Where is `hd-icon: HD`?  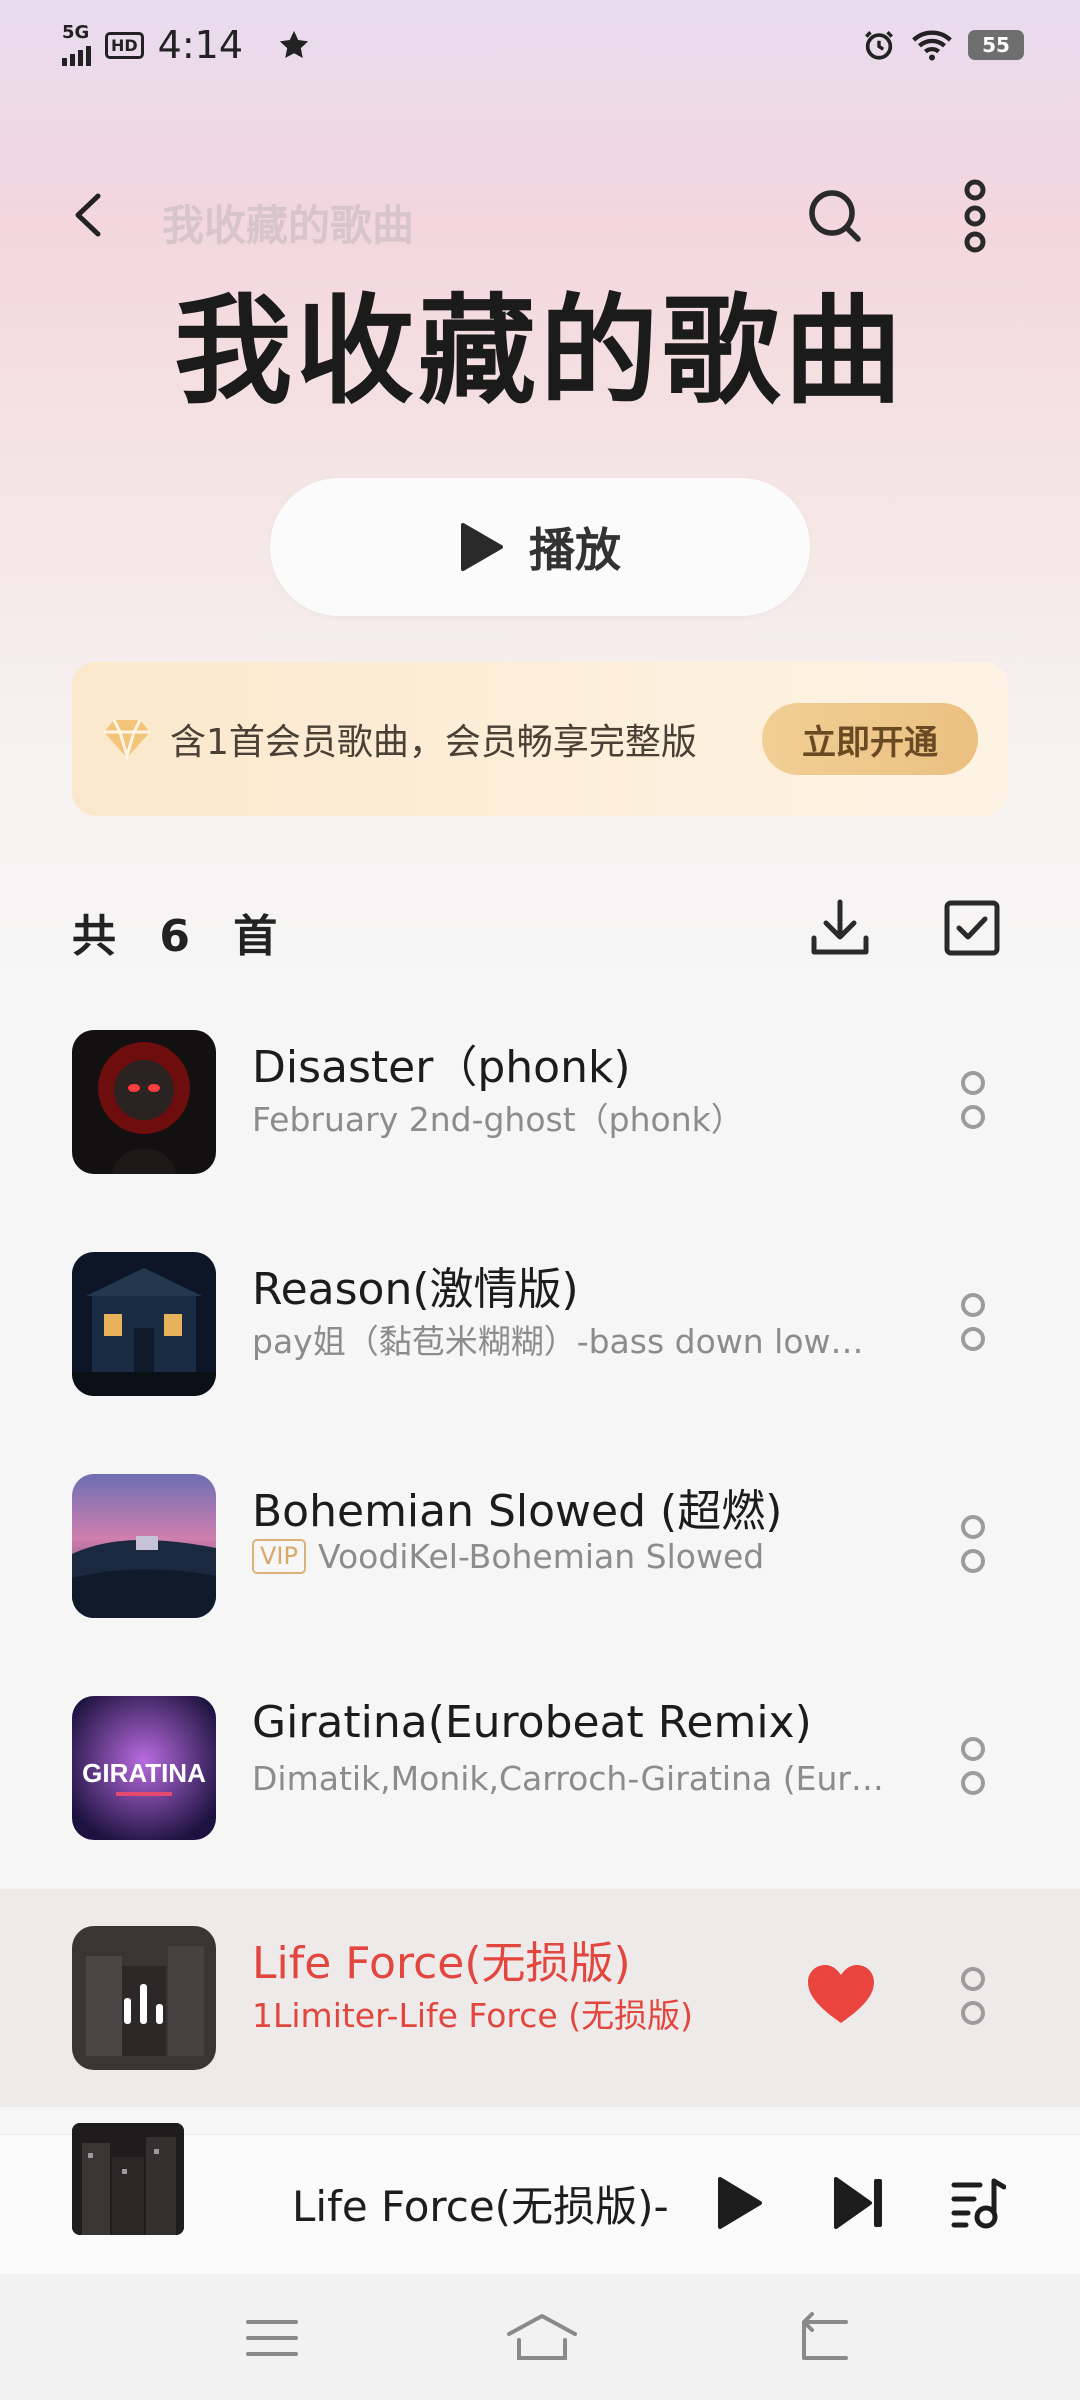 hd-icon: HD is located at coordinates (124, 45).